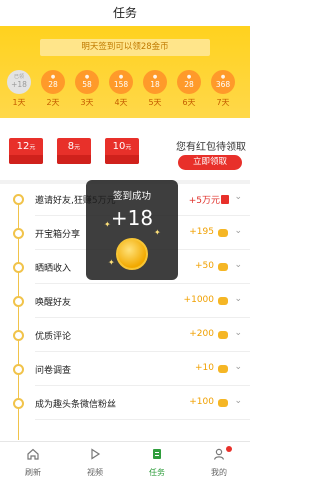 The width and height of the screenshot is (320, 478). I want to click on signin-day: ● 368 7天, so click(223, 89).